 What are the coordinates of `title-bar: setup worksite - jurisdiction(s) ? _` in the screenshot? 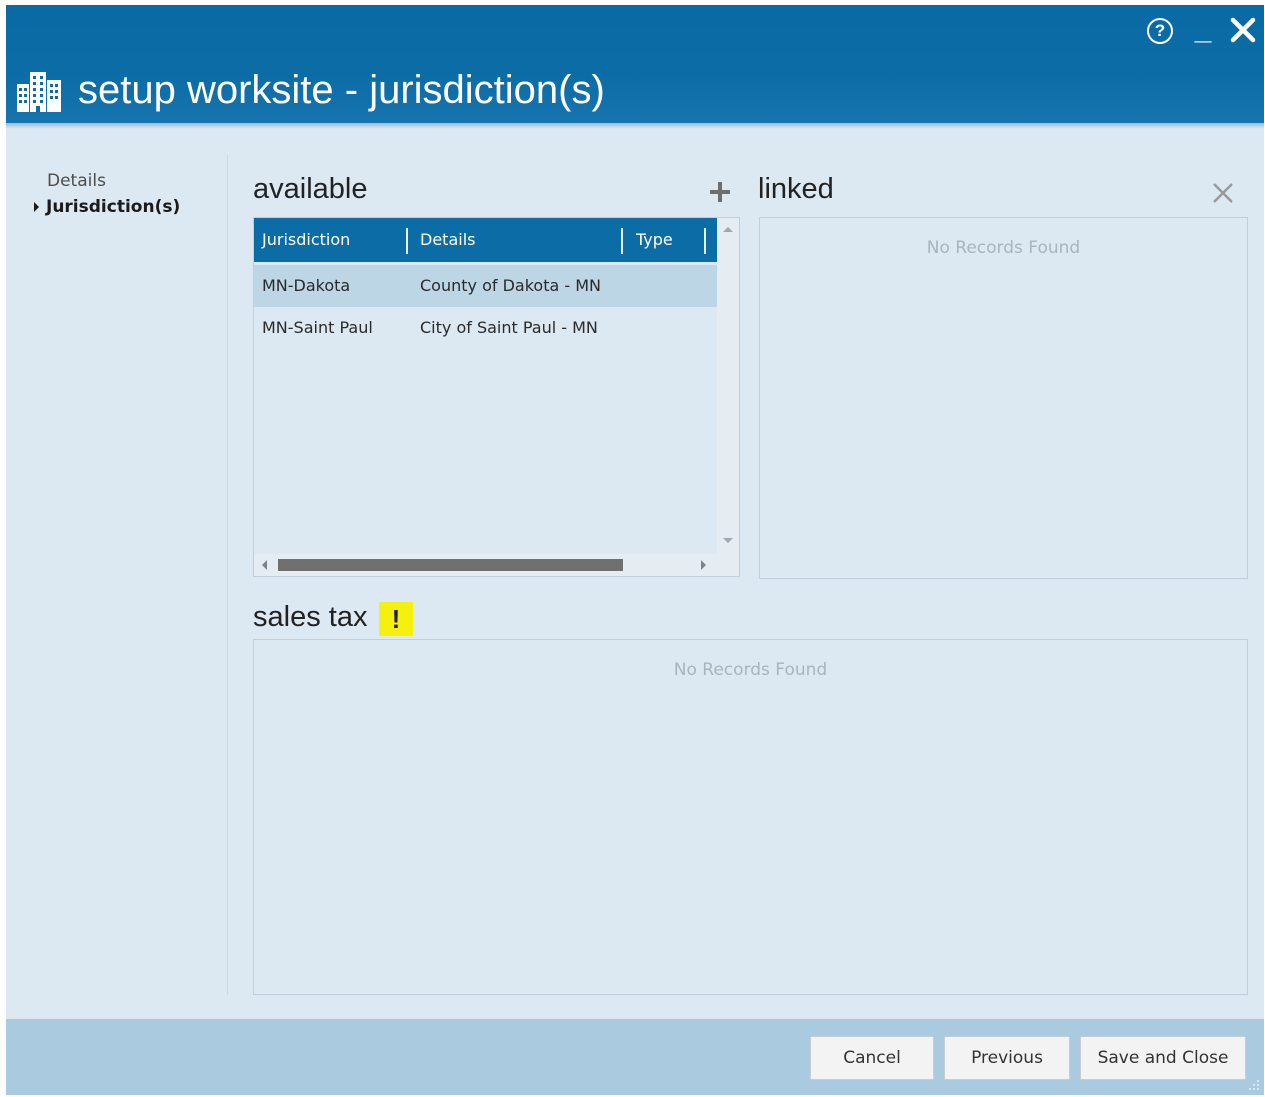 It's located at (635, 64).